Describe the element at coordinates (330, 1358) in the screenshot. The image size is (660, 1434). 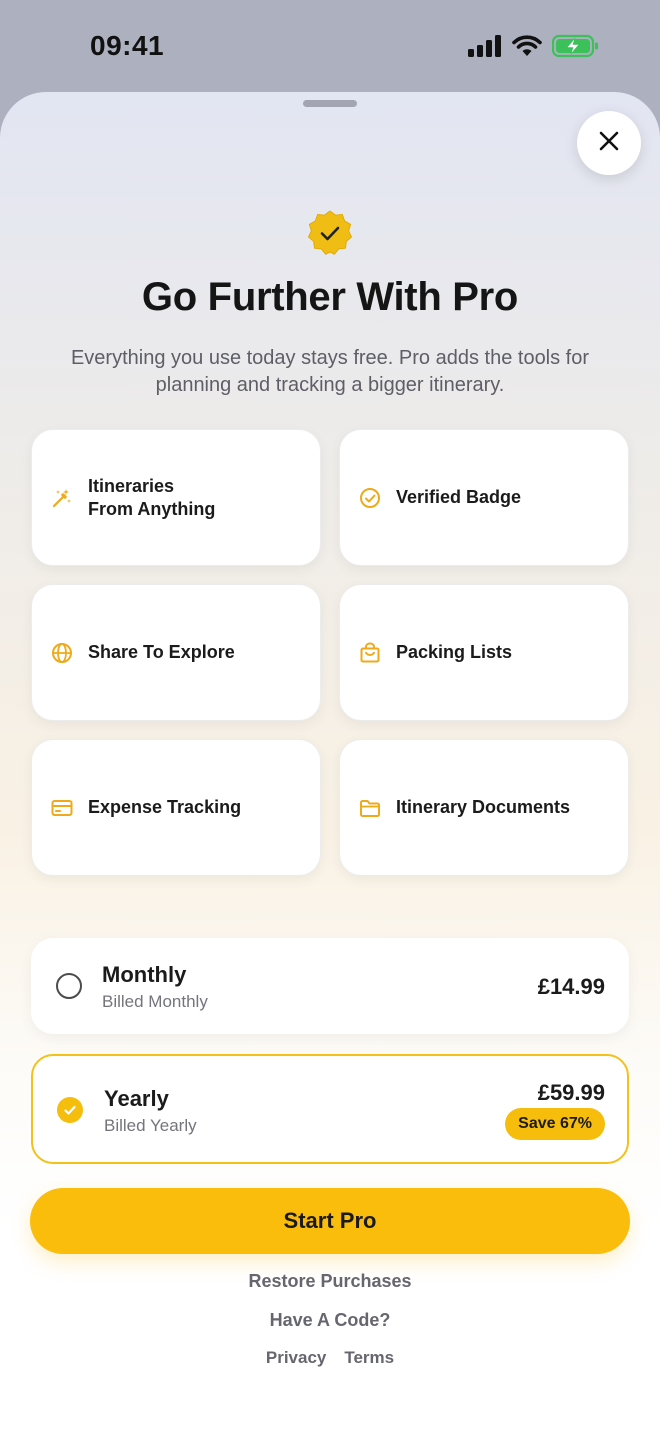
I see `legal-links: Privacy Terms` at that location.